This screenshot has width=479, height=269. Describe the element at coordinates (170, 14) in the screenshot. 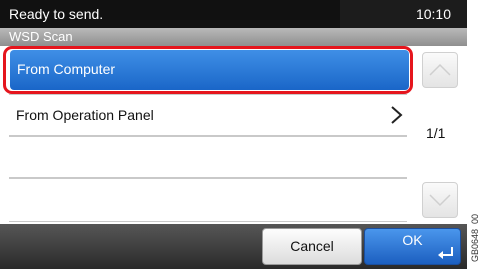

I see `status-message-area: Ready to send.` at that location.